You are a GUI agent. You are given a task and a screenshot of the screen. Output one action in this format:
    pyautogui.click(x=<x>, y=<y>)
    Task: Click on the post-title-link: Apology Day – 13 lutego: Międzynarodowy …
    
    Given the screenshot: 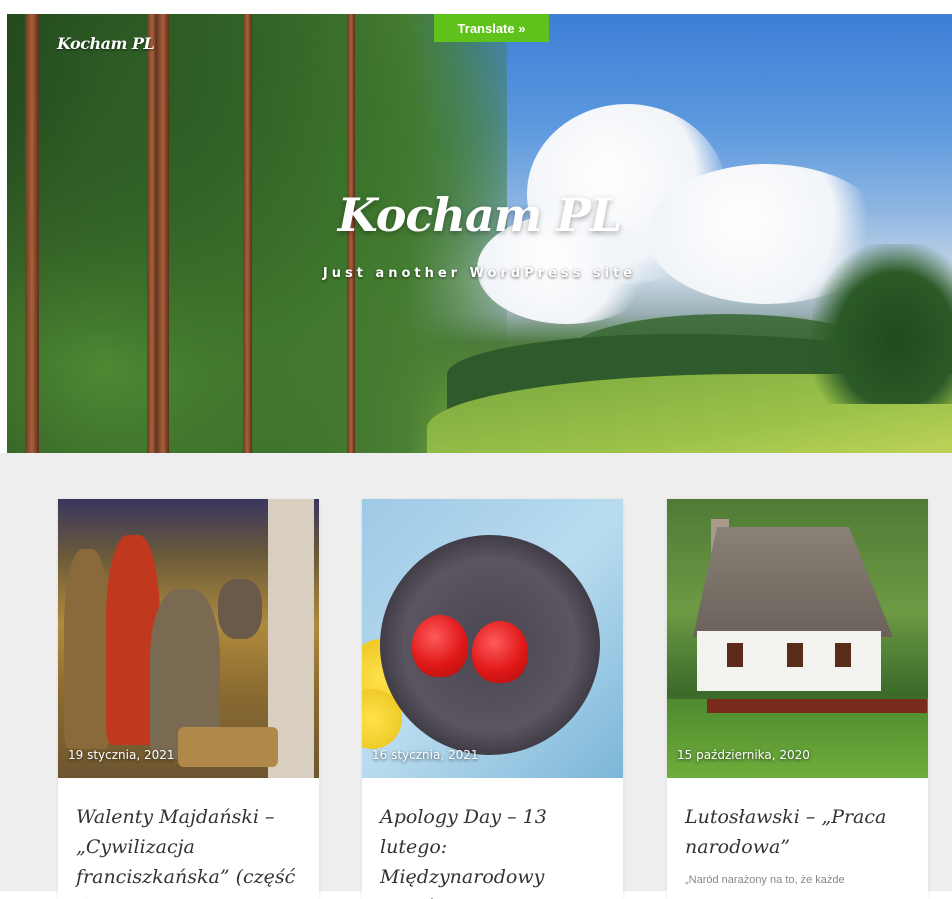 What is the action you would take?
    pyautogui.click(x=492, y=850)
    